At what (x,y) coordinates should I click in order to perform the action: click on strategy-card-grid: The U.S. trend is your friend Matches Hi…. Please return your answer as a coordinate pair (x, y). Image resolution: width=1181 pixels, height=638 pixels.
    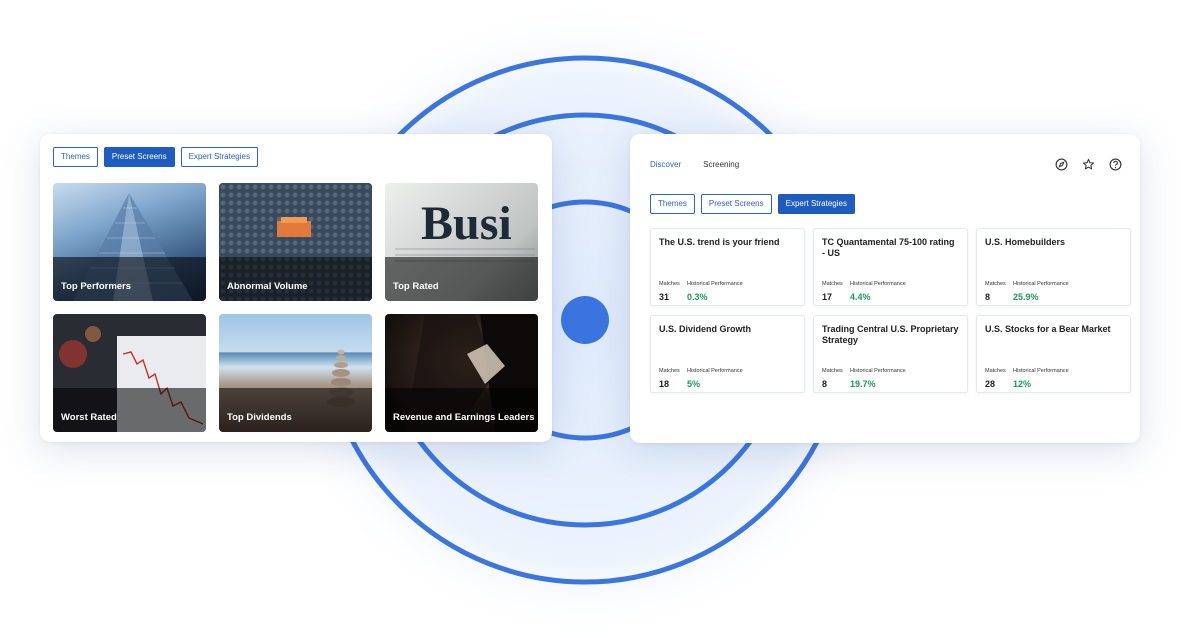
    Looking at the image, I should click on (890, 310).